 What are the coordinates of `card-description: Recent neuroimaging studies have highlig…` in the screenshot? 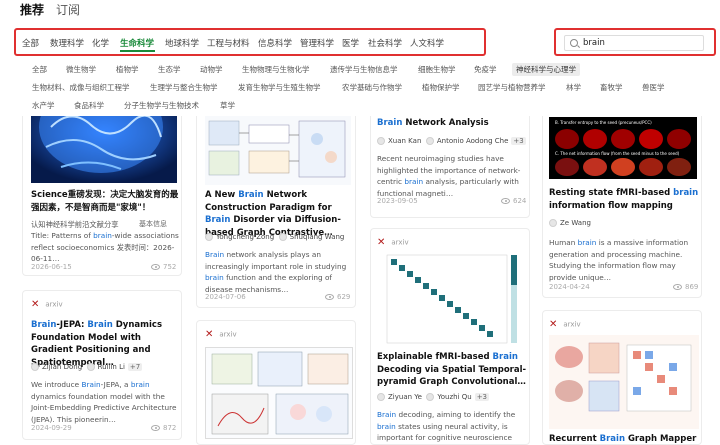 It's located at (449, 176).